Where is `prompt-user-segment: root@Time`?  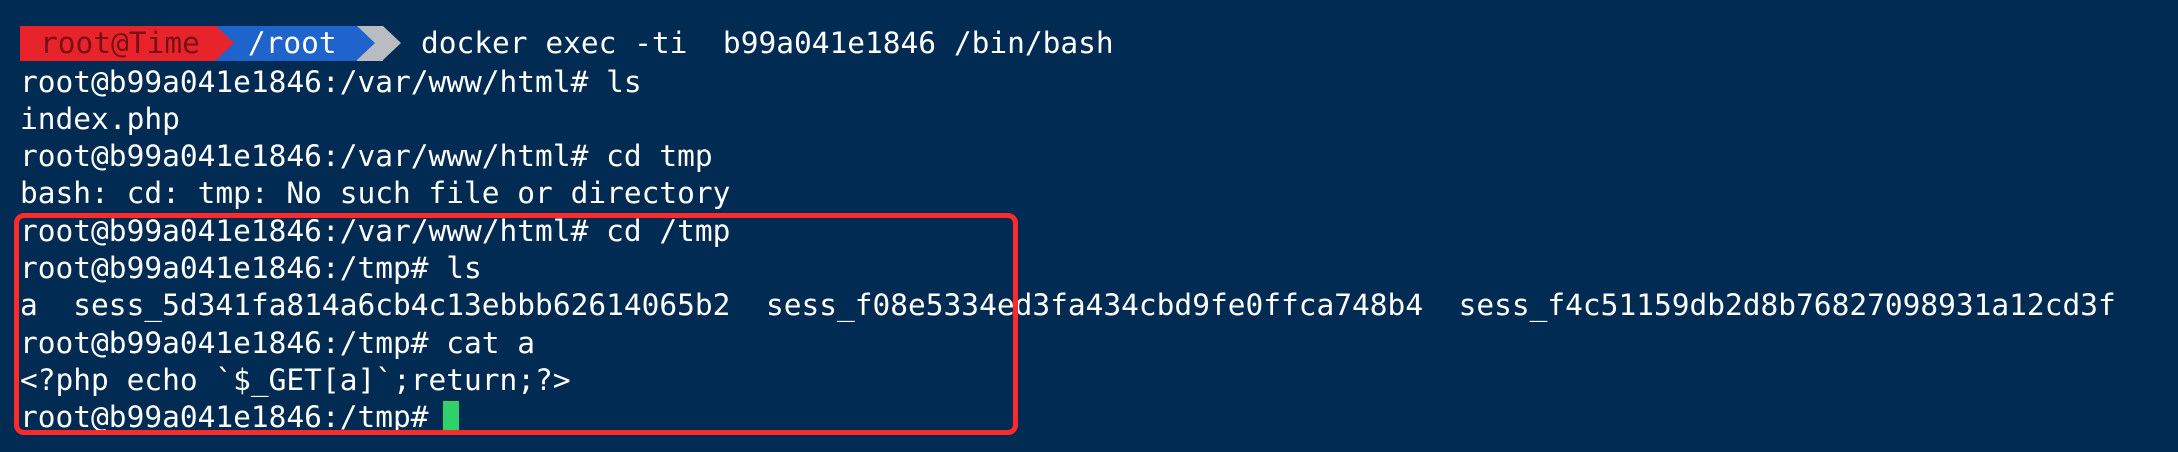
prompt-user-segment: root@Time is located at coordinates (127, 43).